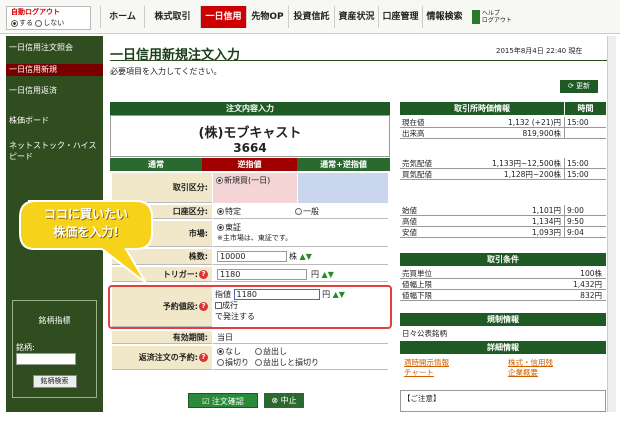  Describe the element at coordinates (218, 305) in the screenshot. I see `market-order-checkbox` at that location.